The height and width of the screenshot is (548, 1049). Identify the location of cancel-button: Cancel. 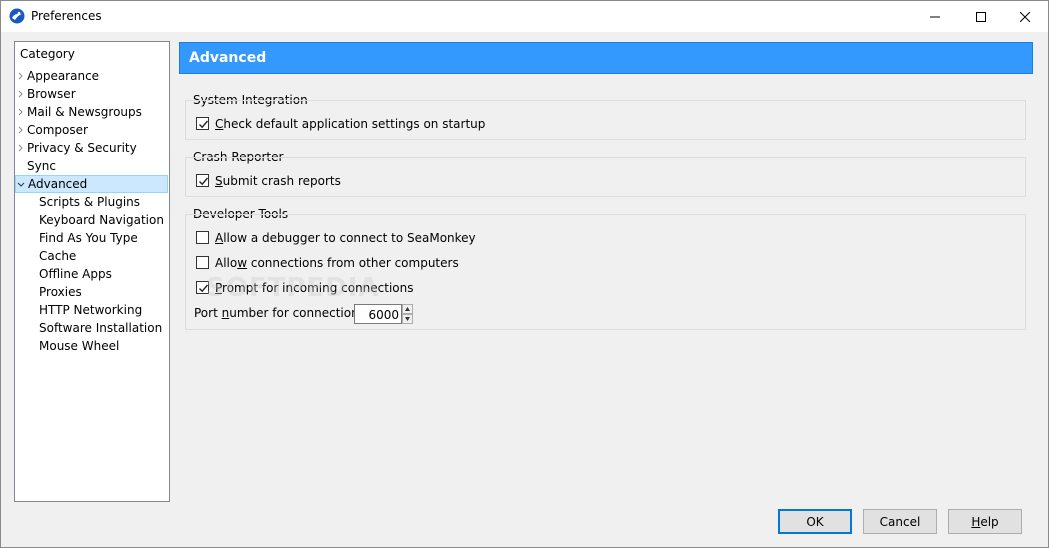
(900, 521).